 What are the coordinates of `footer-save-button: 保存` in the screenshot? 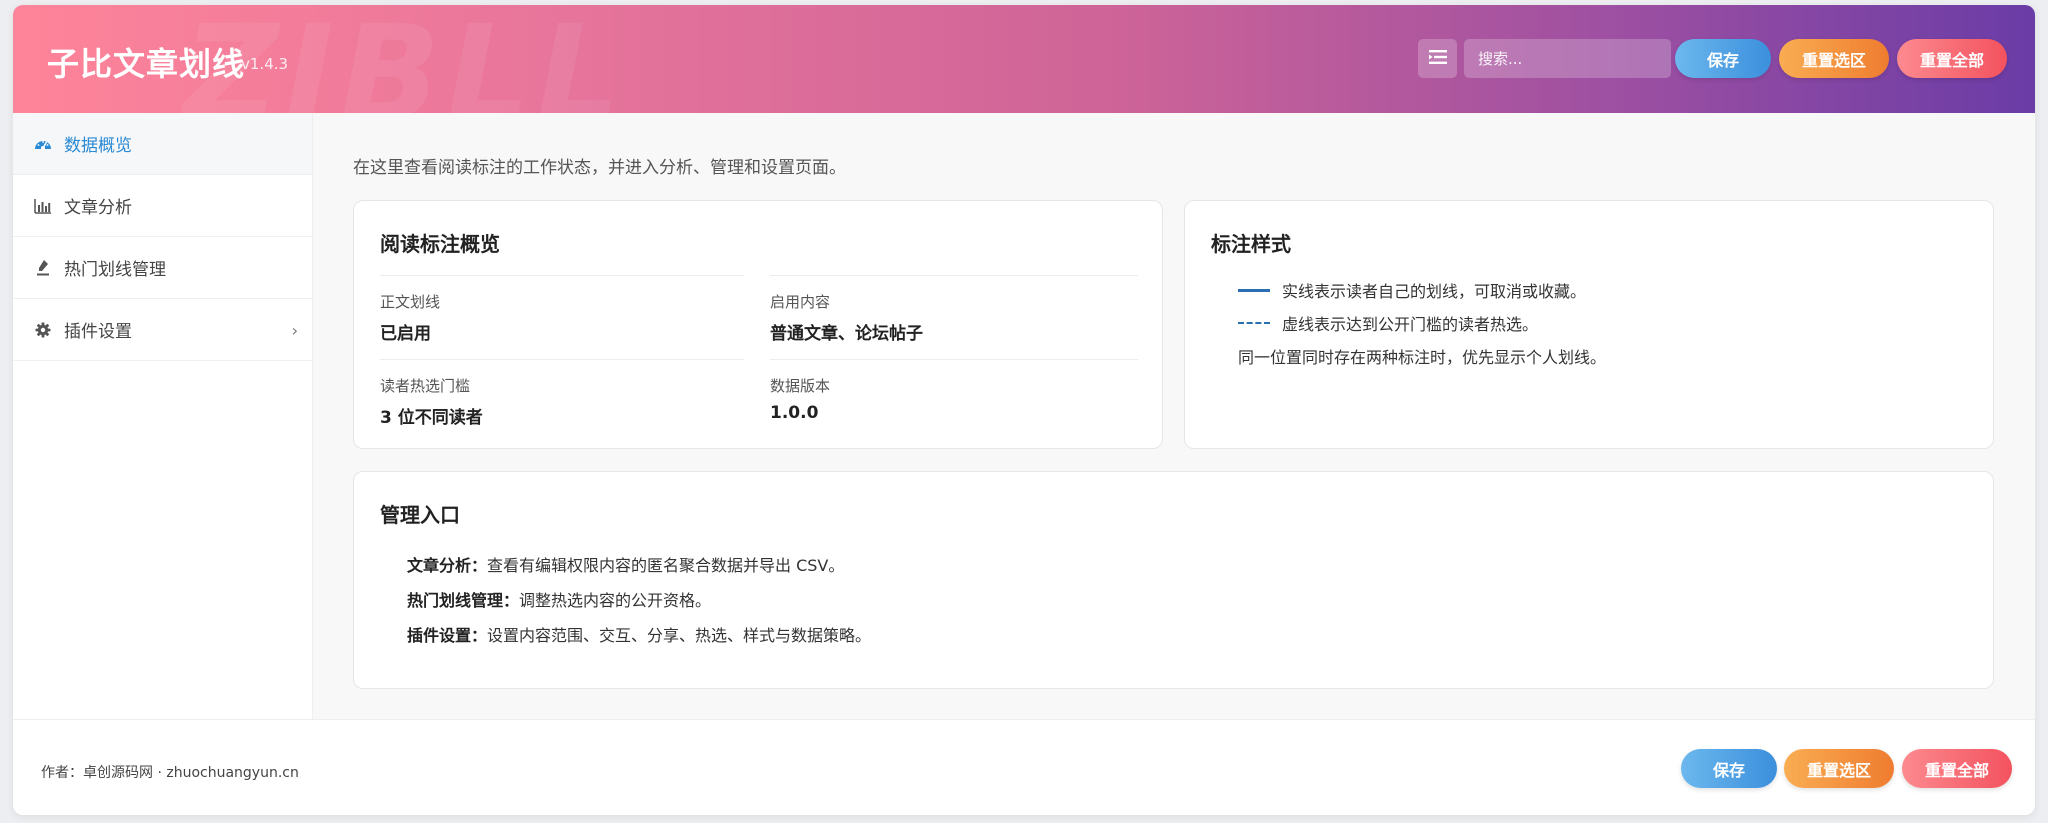 It's located at (1729, 768).